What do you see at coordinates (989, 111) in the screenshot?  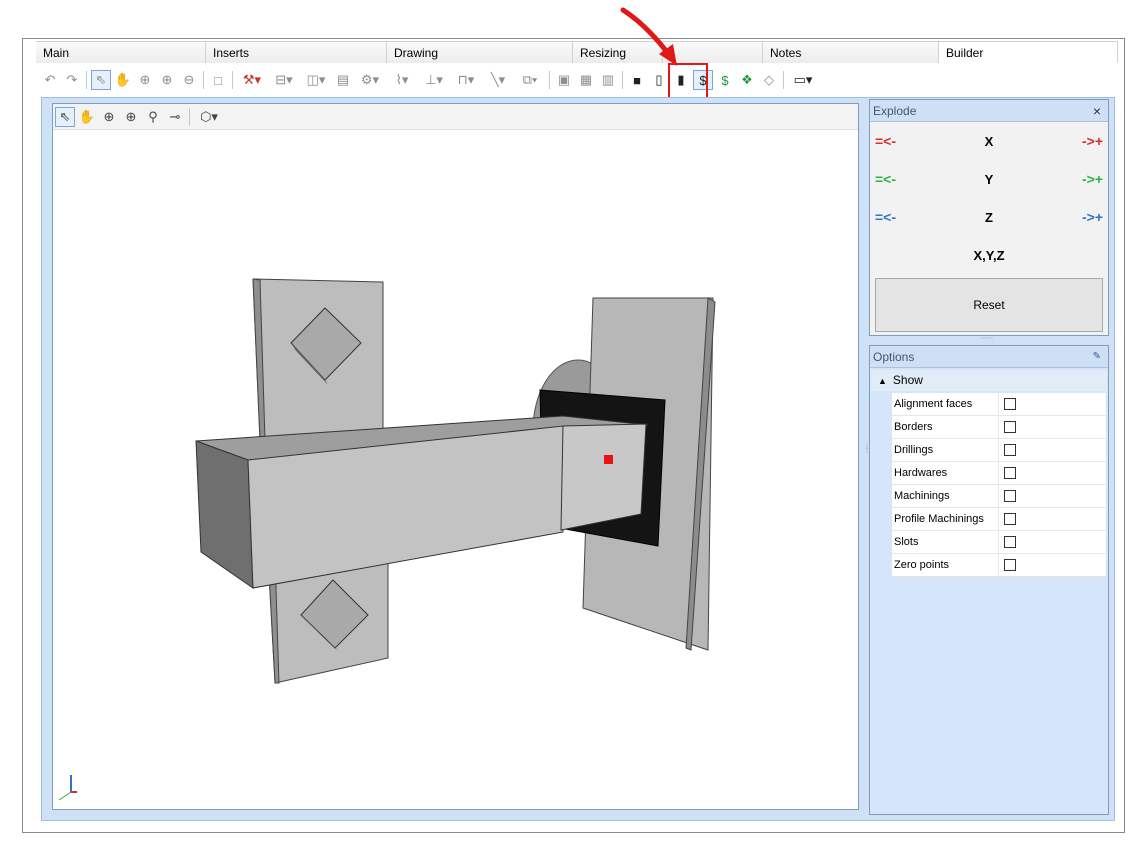 I see `explode-panel-header: Explode ×` at bounding box center [989, 111].